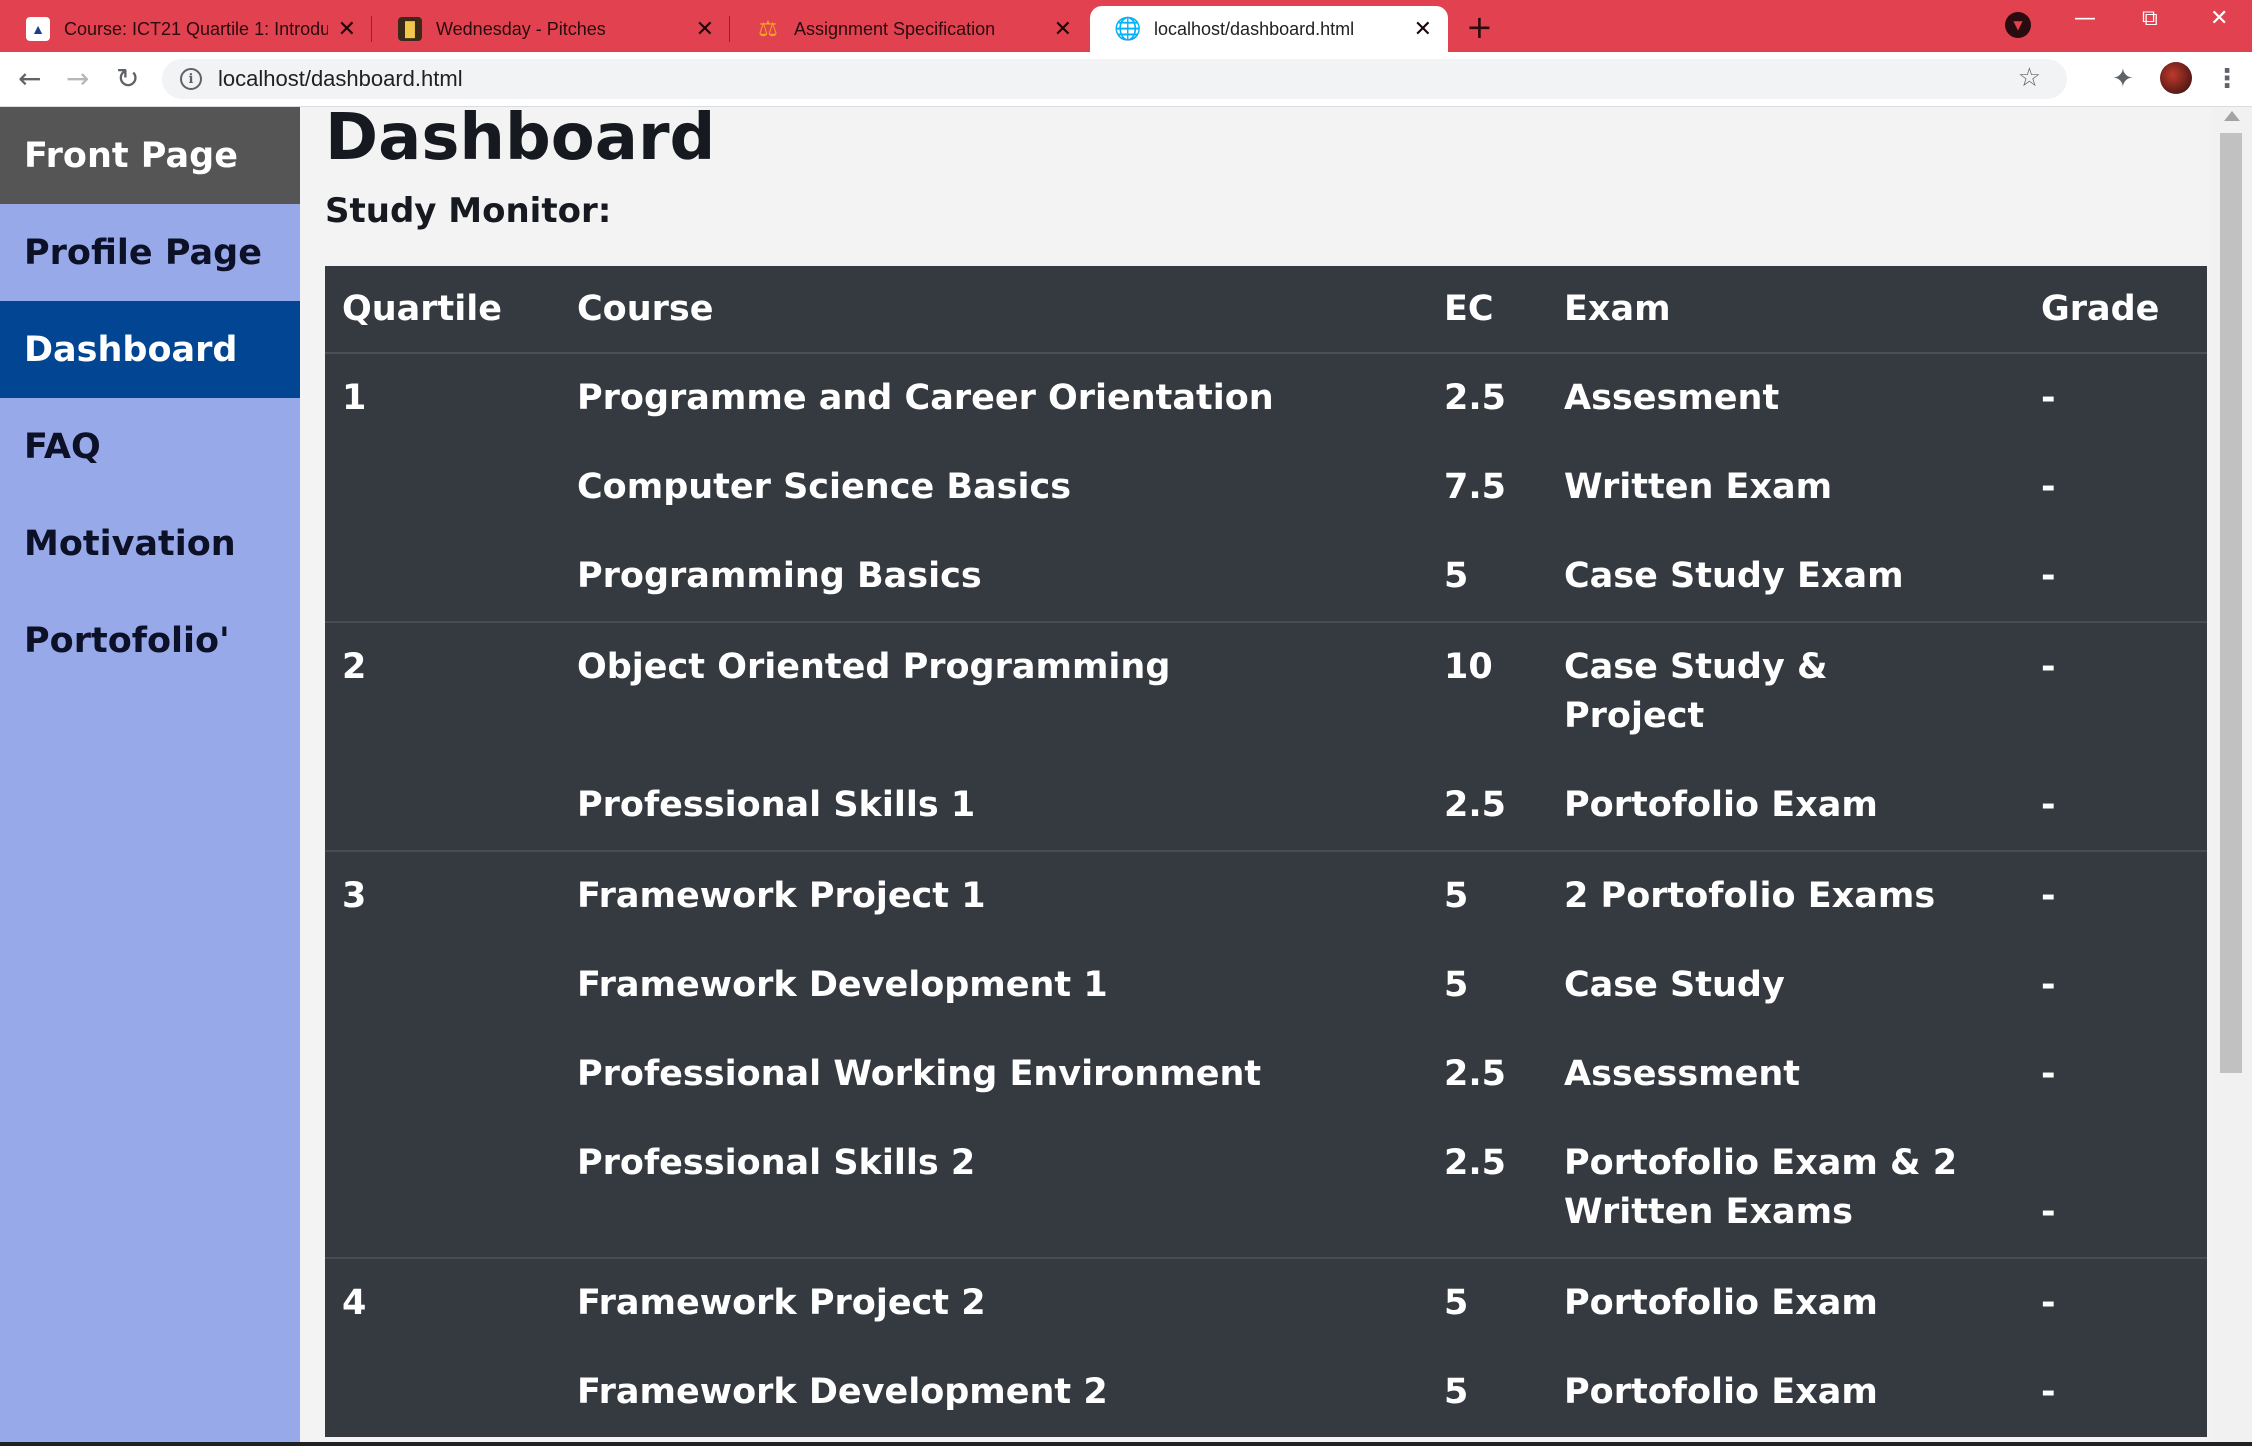  I want to click on address-bar: i localhost/dashboard.html ☆, so click(1114, 79).